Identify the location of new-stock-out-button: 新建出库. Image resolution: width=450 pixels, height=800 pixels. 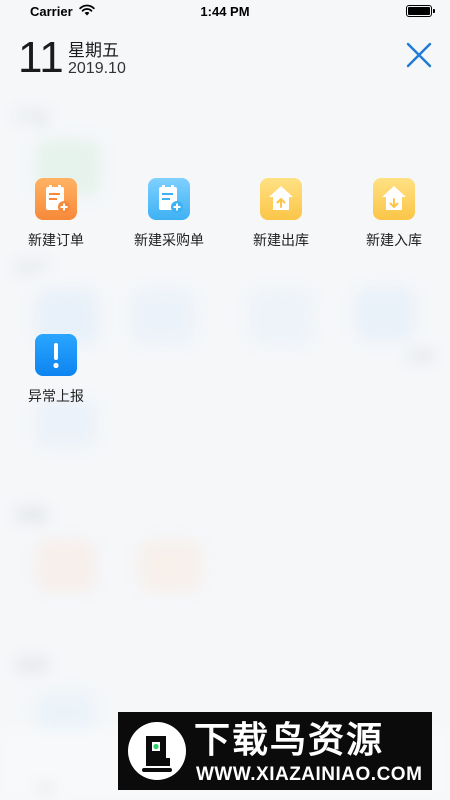
(281, 214).